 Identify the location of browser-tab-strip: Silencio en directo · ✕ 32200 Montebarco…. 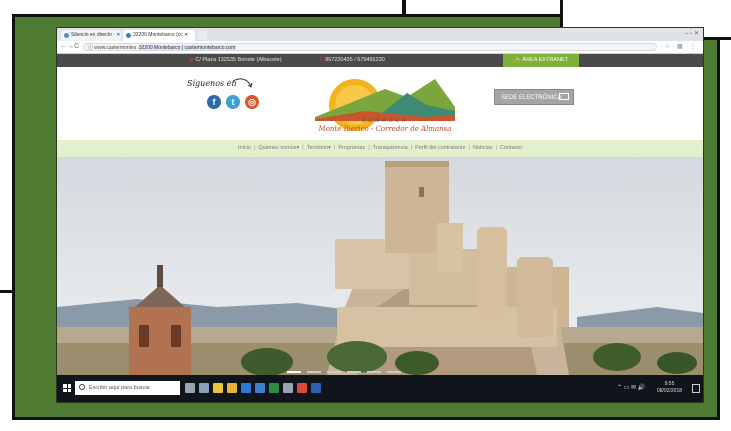
(380, 34).